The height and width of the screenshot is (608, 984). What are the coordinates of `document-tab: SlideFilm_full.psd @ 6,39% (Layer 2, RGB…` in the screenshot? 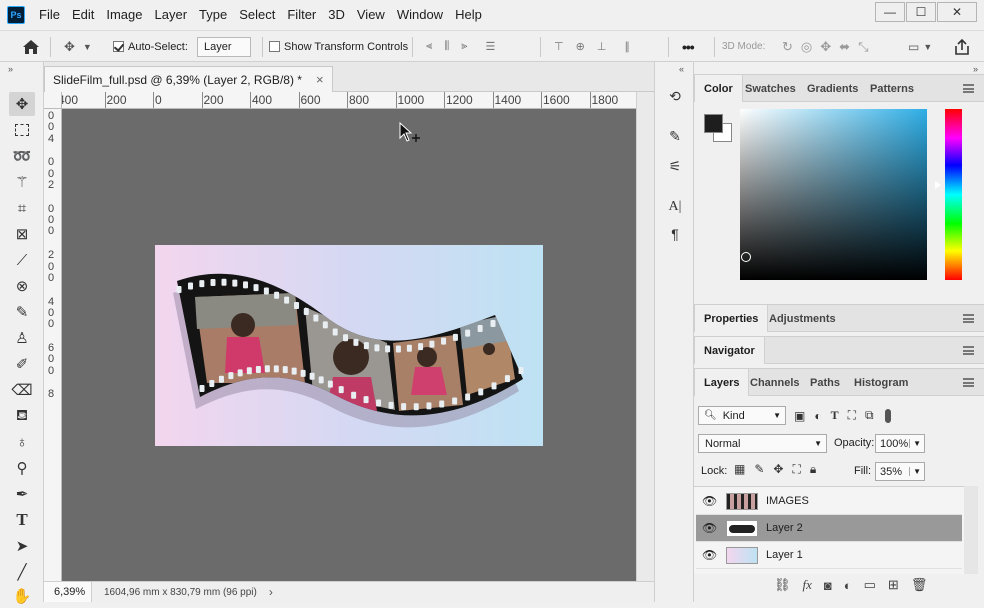 It's located at (188, 79).